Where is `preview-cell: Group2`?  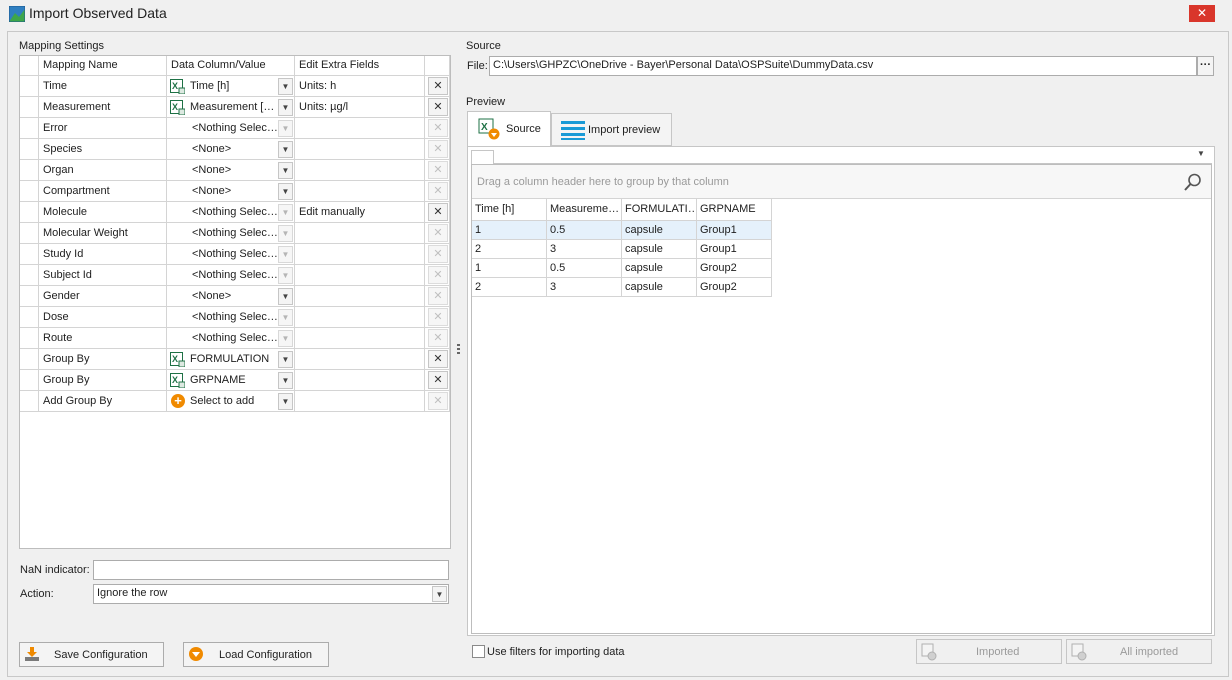
preview-cell: Group2 is located at coordinates (734, 287).